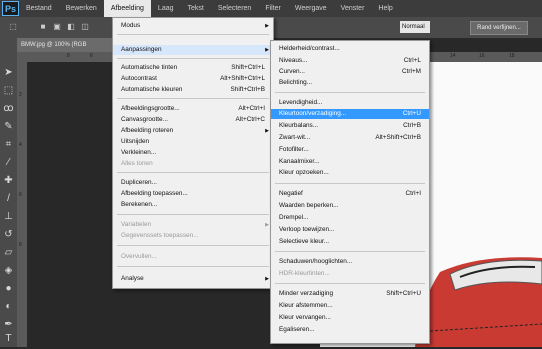  What do you see at coordinates (306, 293) in the screenshot?
I see `item-label: Minder verzadiging` at bounding box center [306, 293].